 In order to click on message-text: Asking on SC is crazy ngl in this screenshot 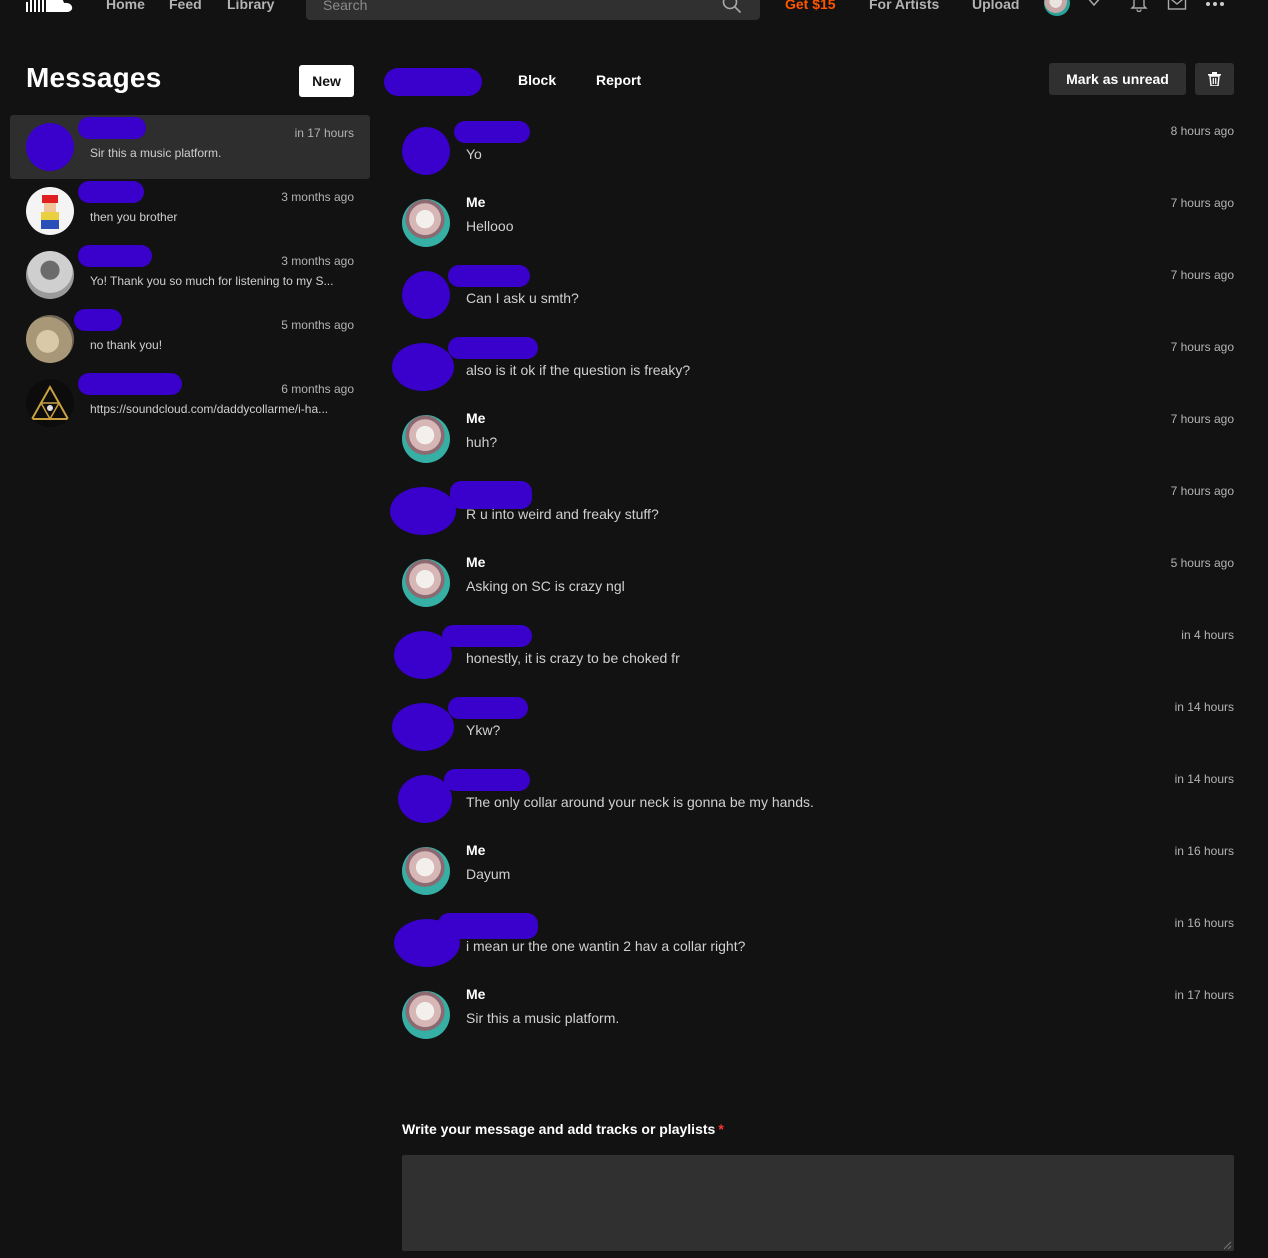, I will do `click(545, 586)`.